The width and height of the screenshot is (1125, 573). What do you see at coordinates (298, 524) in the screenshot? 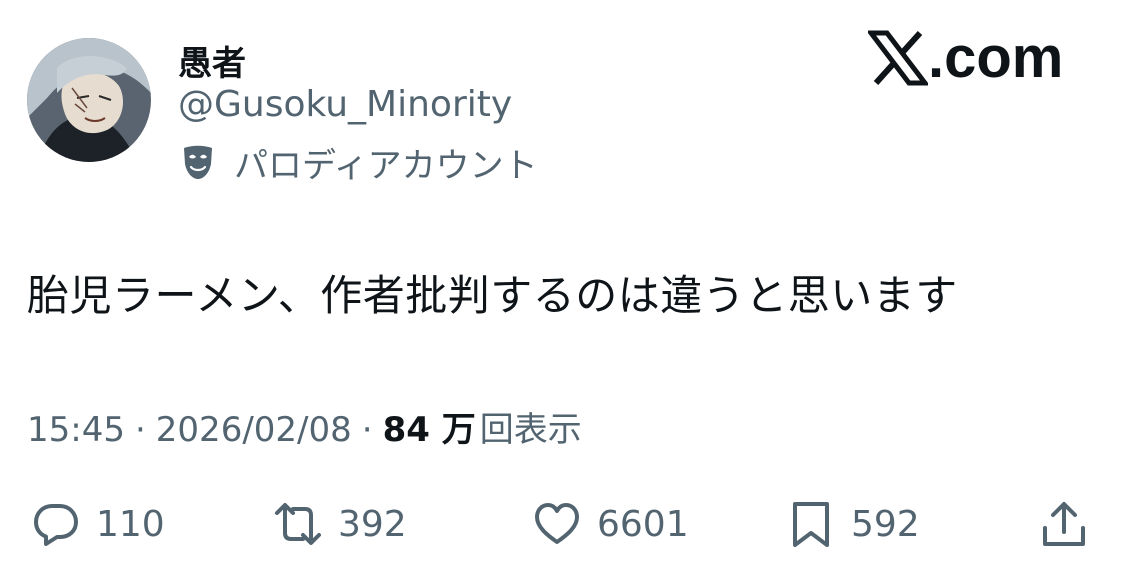
I see `retweet-icon` at bounding box center [298, 524].